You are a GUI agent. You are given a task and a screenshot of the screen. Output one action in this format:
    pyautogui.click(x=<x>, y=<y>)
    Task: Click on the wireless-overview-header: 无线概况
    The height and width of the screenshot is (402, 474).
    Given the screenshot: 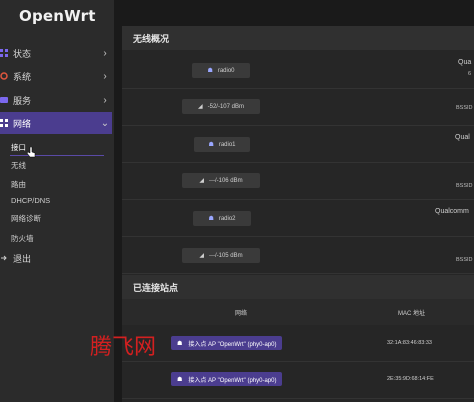 What is the action you would take?
    pyautogui.click(x=298, y=38)
    